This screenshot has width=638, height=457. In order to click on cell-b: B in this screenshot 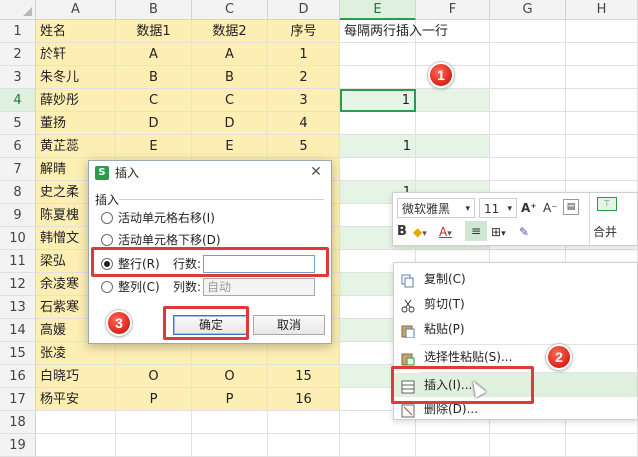, I will do `click(154, 77)`.